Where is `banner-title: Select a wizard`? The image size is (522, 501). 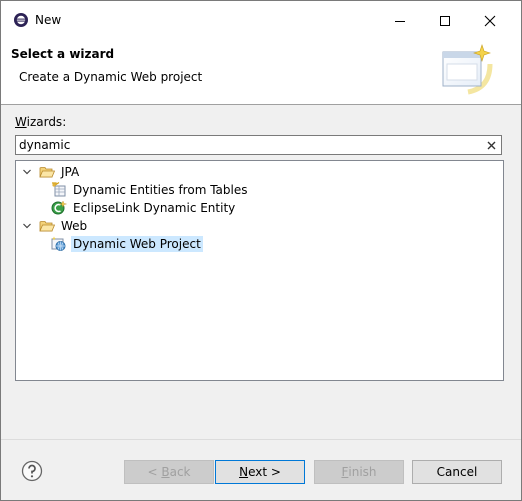 banner-title: Select a wizard is located at coordinates (63, 54).